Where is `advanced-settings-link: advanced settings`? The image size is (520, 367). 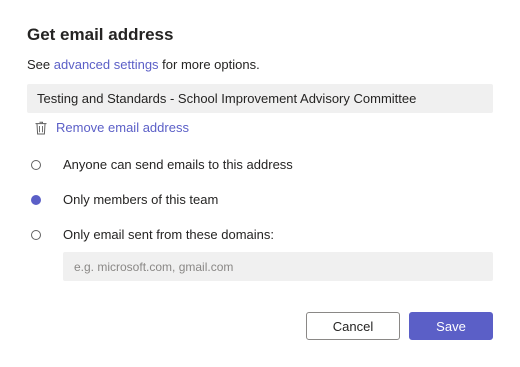 advanced-settings-link: advanced settings is located at coordinates (106, 64).